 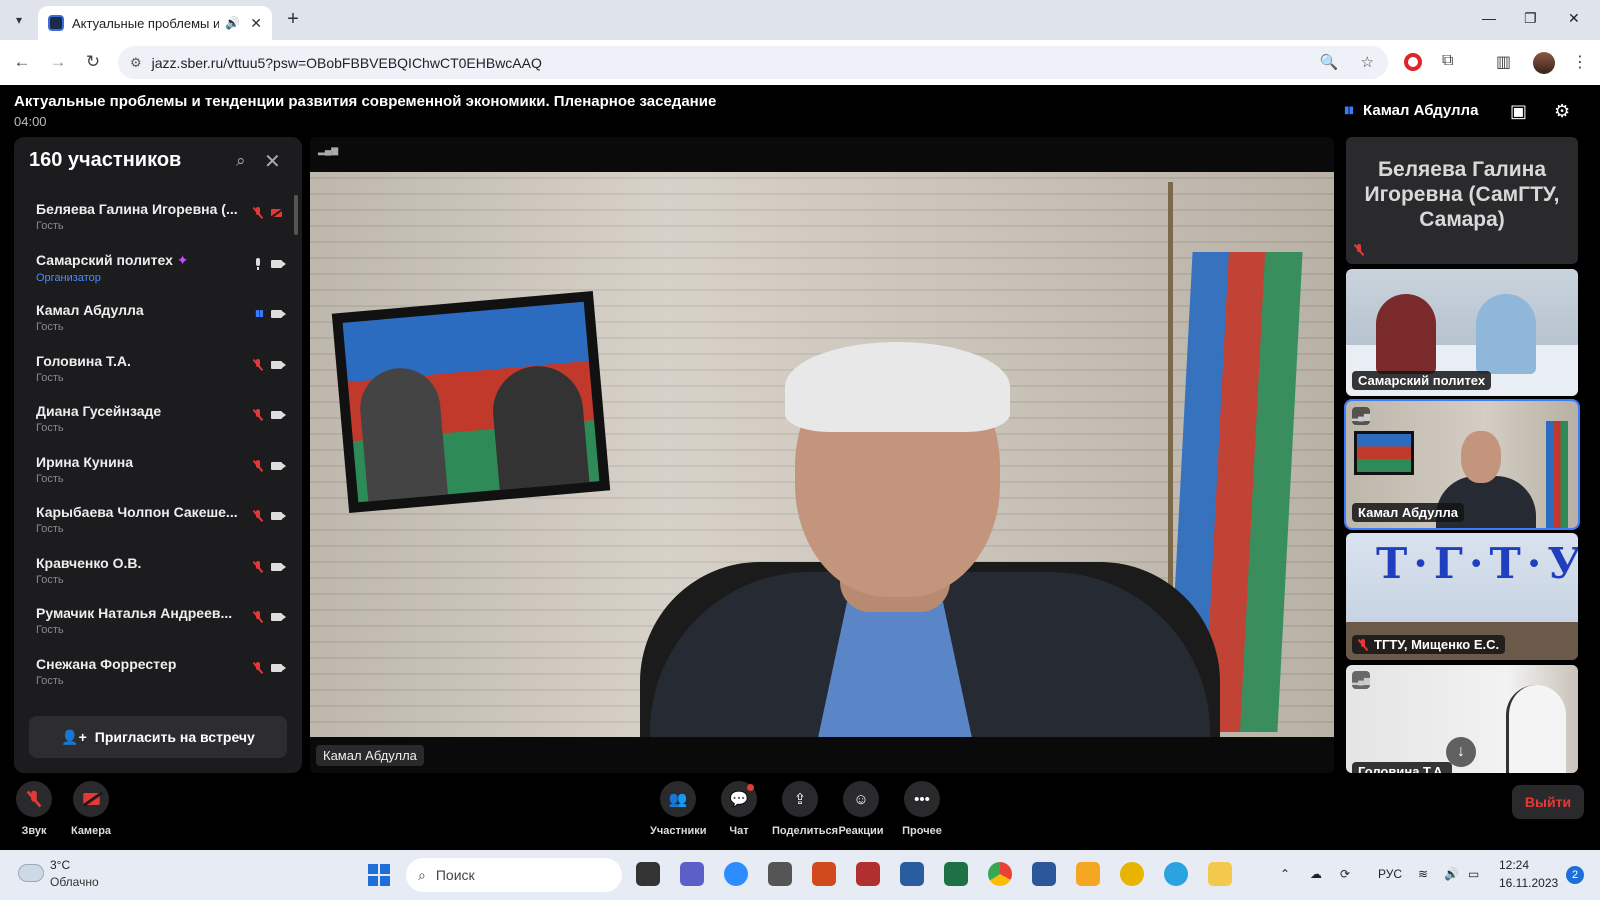 I want to click on weather-temperature: 3°C, so click(x=60, y=865).